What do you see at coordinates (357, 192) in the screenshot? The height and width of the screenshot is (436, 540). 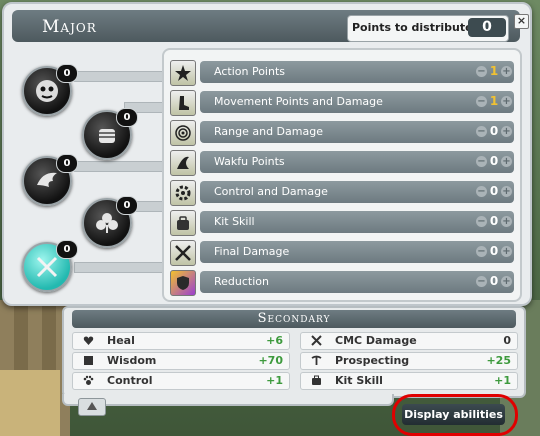 I see `list-item-bar: Control and Damage − 0 +` at bounding box center [357, 192].